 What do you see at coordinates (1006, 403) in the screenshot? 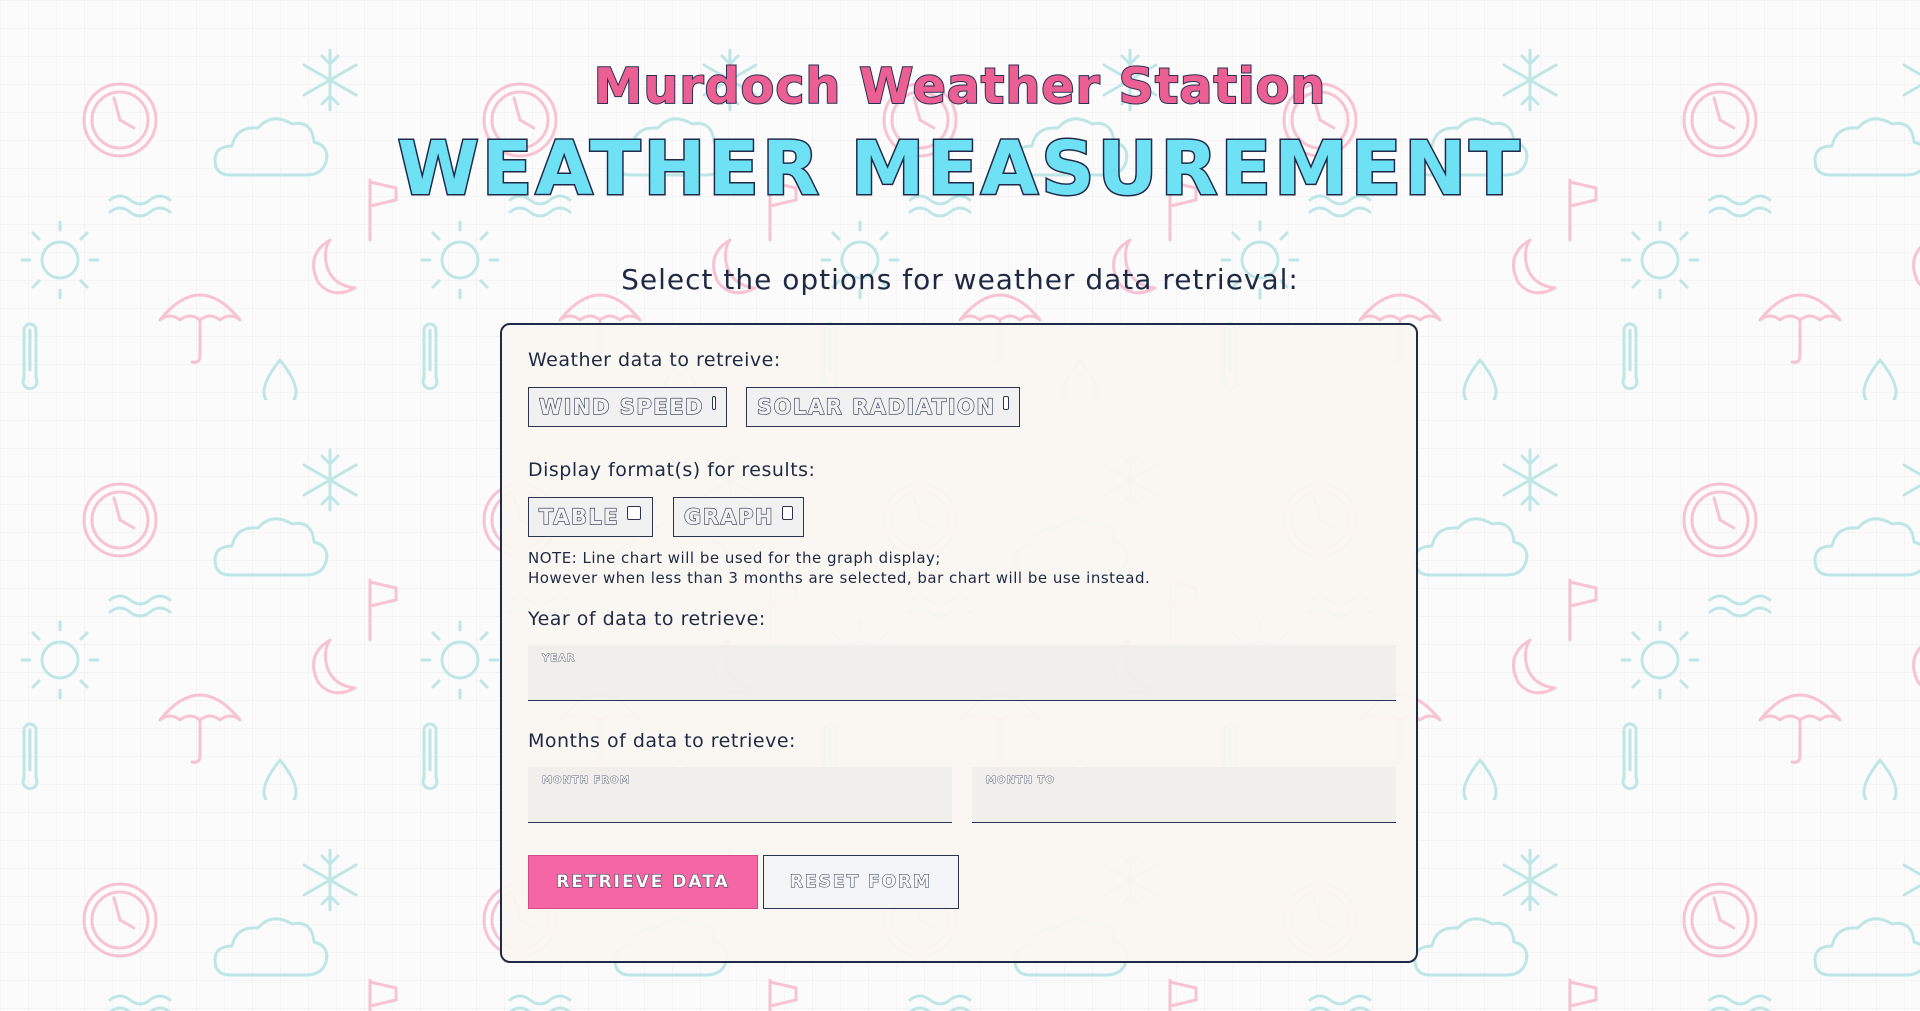
I see `solar-radiation-checkbox` at bounding box center [1006, 403].